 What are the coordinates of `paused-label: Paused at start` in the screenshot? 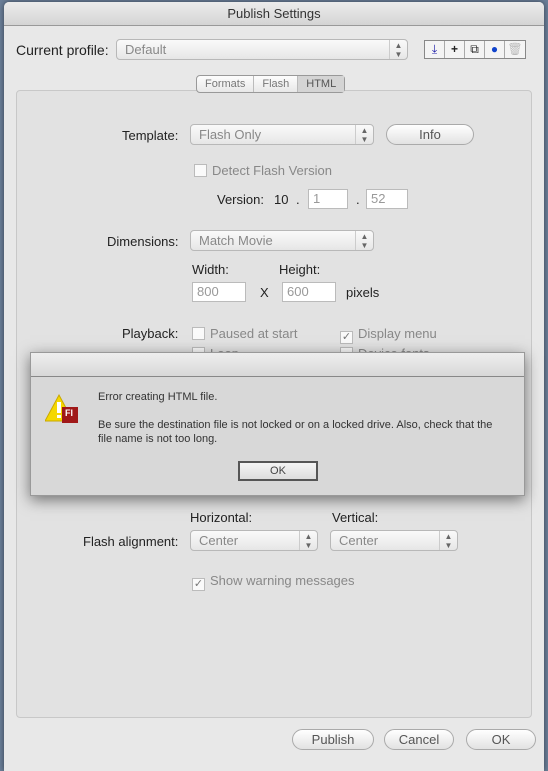 It's located at (254, 333).